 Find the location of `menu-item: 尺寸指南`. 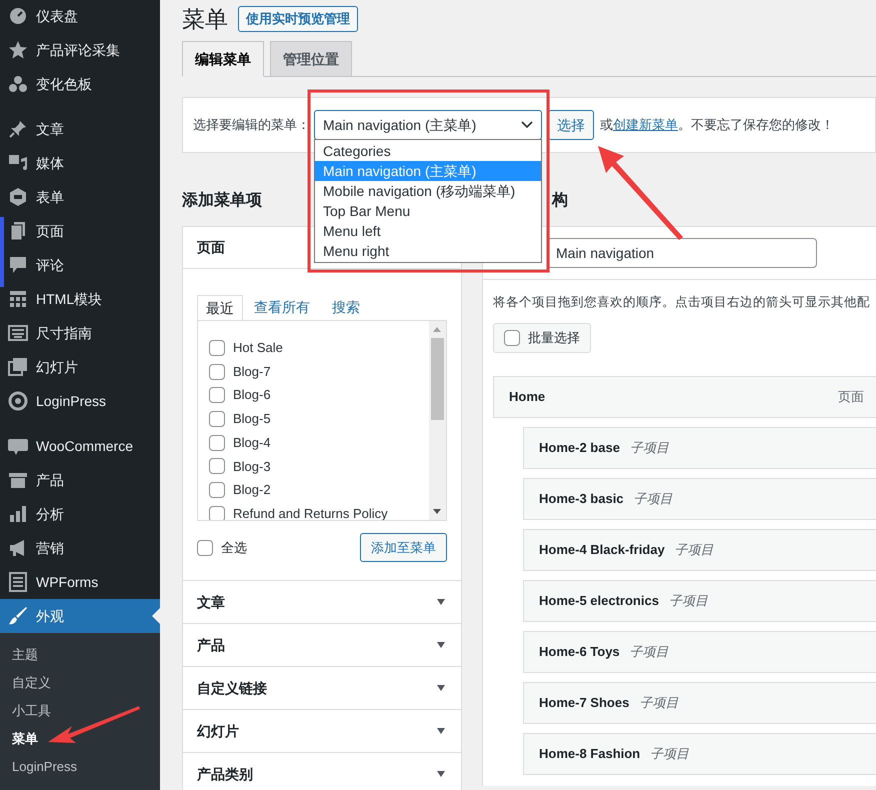

menu-item: 尺寸指南 is located at coordinates (80, 333).